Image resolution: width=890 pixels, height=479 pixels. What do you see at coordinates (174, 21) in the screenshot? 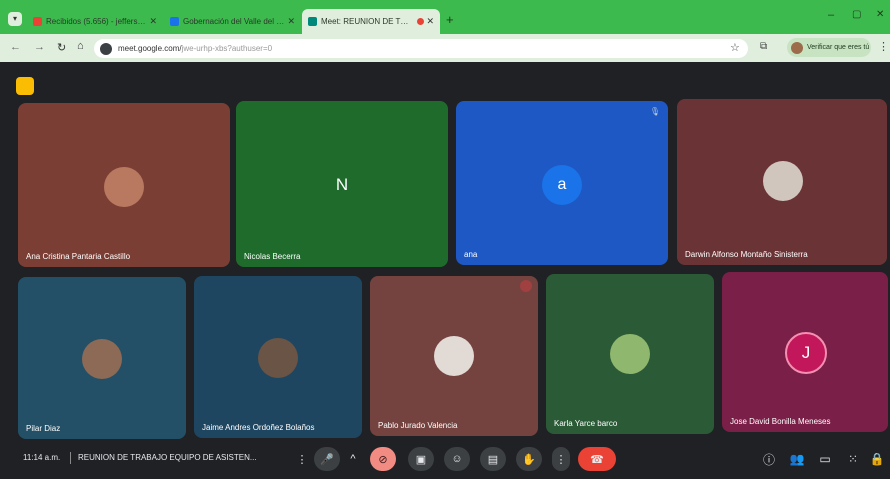
I see `site-icon` at bounding box center [174, 21].